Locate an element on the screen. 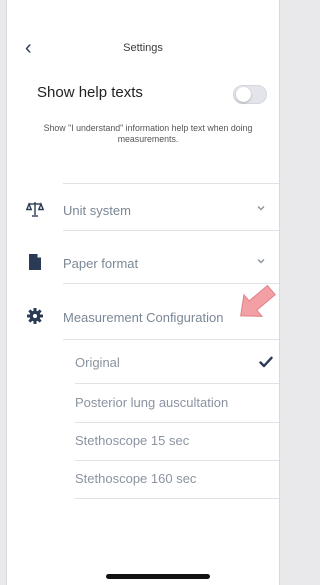 The image size is (320, 585). gear-icon is located at coordinates (35, 316).